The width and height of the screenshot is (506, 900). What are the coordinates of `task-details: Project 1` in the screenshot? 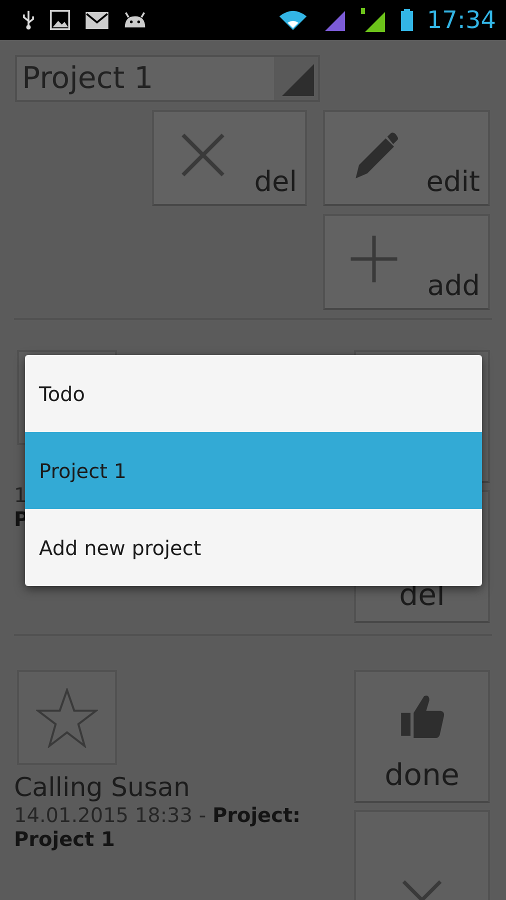 It's located at (65, 839).